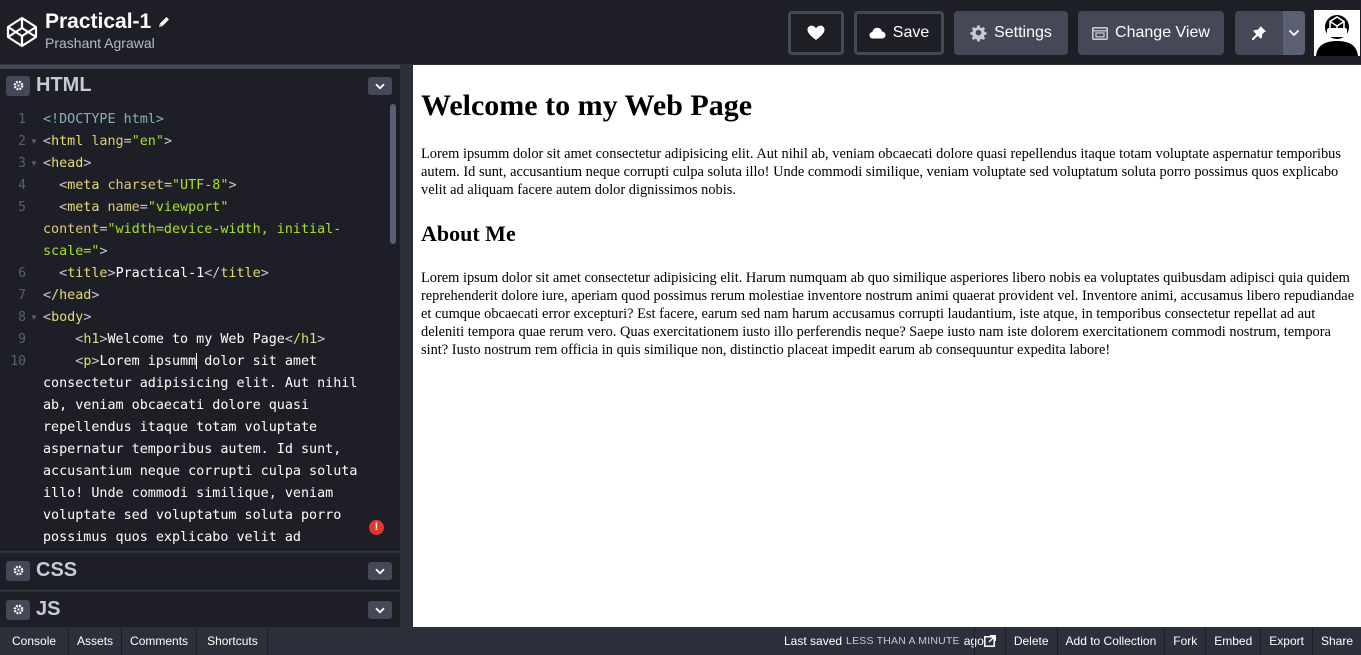 The width and height of the screenshot is (1361, 655). What do you see at coordinates (200, 185) in the screenshot?
I see `string-token: "UTF-8"` at bounding box center [200, 185].